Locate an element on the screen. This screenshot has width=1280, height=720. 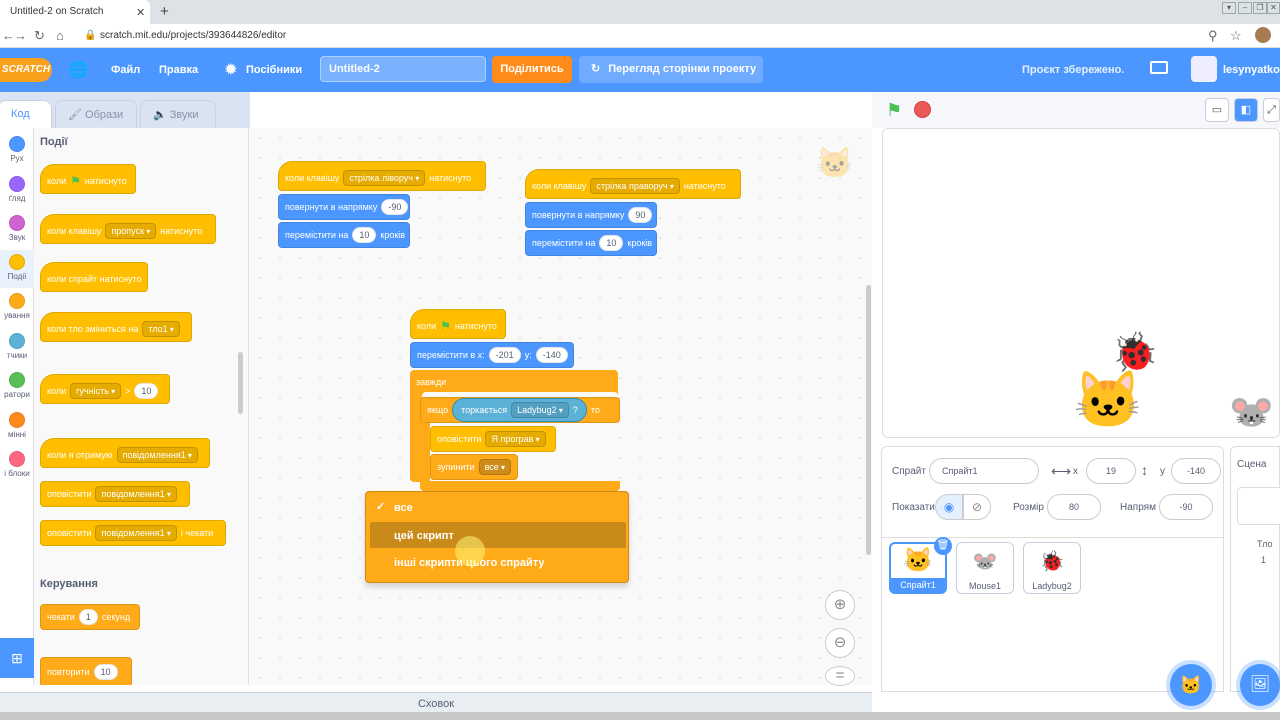
when-i-receive-block: коли я отримую повідомлення1 is located at coordinates (125, 453).